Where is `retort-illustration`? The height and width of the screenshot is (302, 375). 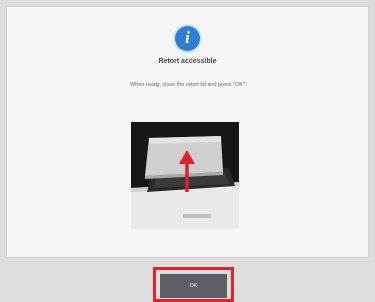 retort-illustration is located at coordinates (185, 175).